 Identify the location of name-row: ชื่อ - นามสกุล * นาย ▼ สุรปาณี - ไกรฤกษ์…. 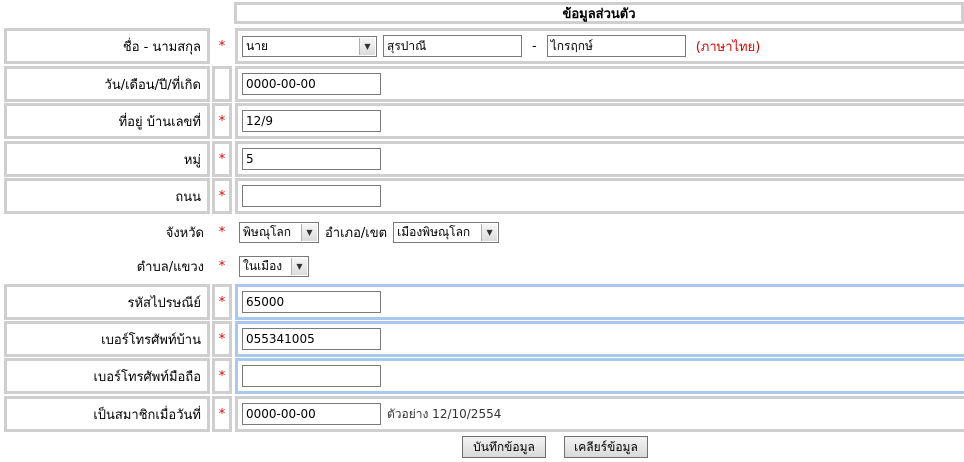
(482, 46).